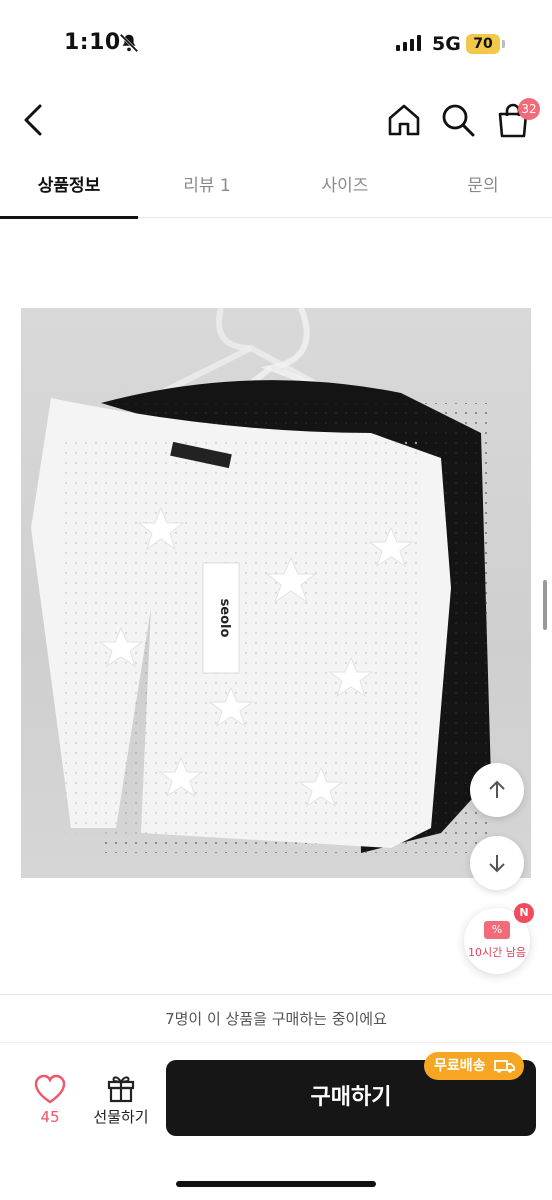 This screenshot has height=1200, width=552. What do you see at coordinates (276, 120) in the screenshot?
I see `header` at bounding box center [276, 120].